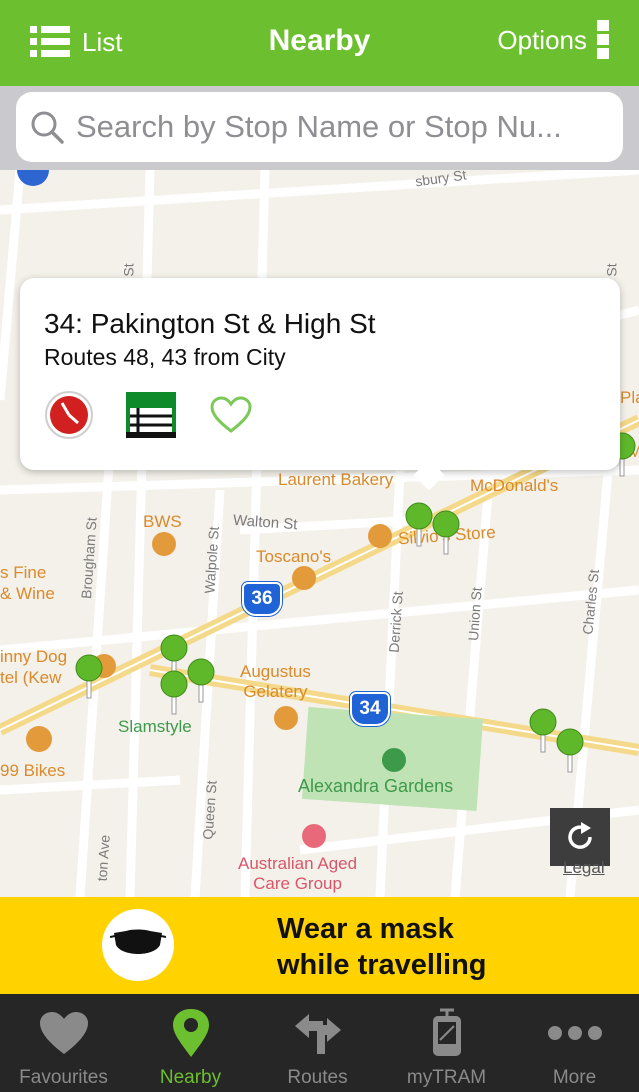 The height and width of the screenshot is (1092, 639). Describe the element at coordinates (190, 1077) in the screenshot. I see `tab-label: Nearby` at that location.